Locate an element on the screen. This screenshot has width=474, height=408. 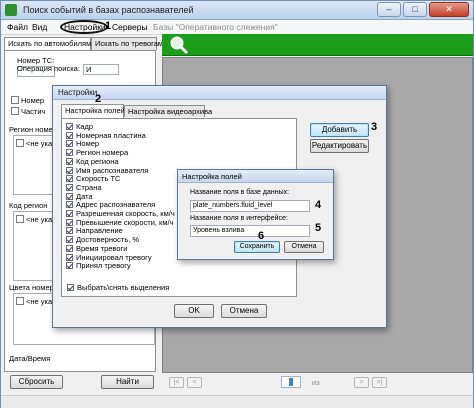
menu-databases: Базы "Оперативного слежения" is located at coordinates (215, 27).